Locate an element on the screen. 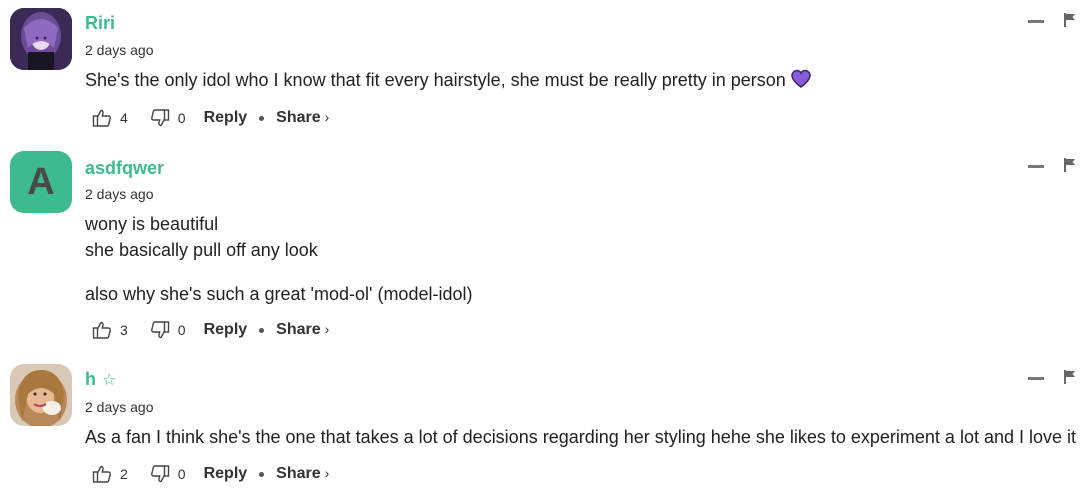 This screenshot has height=493, width=1084. author-name: asdfqwer is located at coordinates (124, 168).